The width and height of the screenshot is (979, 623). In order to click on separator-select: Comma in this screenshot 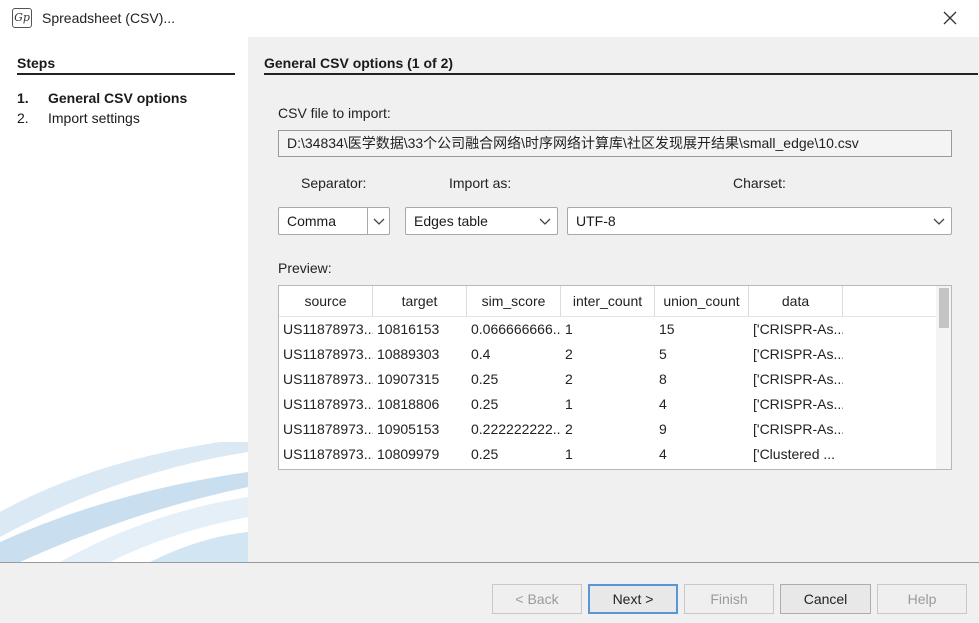, I will do `click(334, 221)`.